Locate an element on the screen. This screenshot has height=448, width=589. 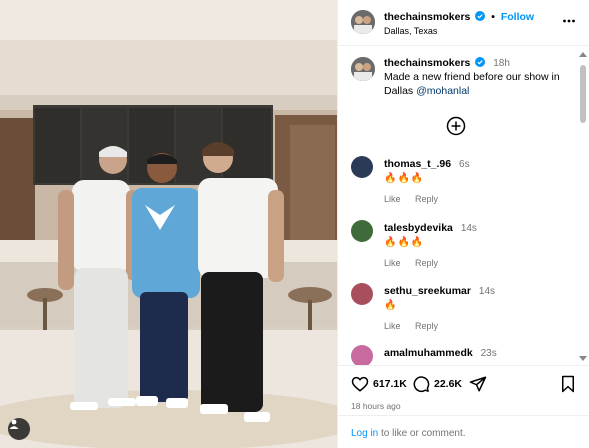
share-action is located at coordinates (480, 384).